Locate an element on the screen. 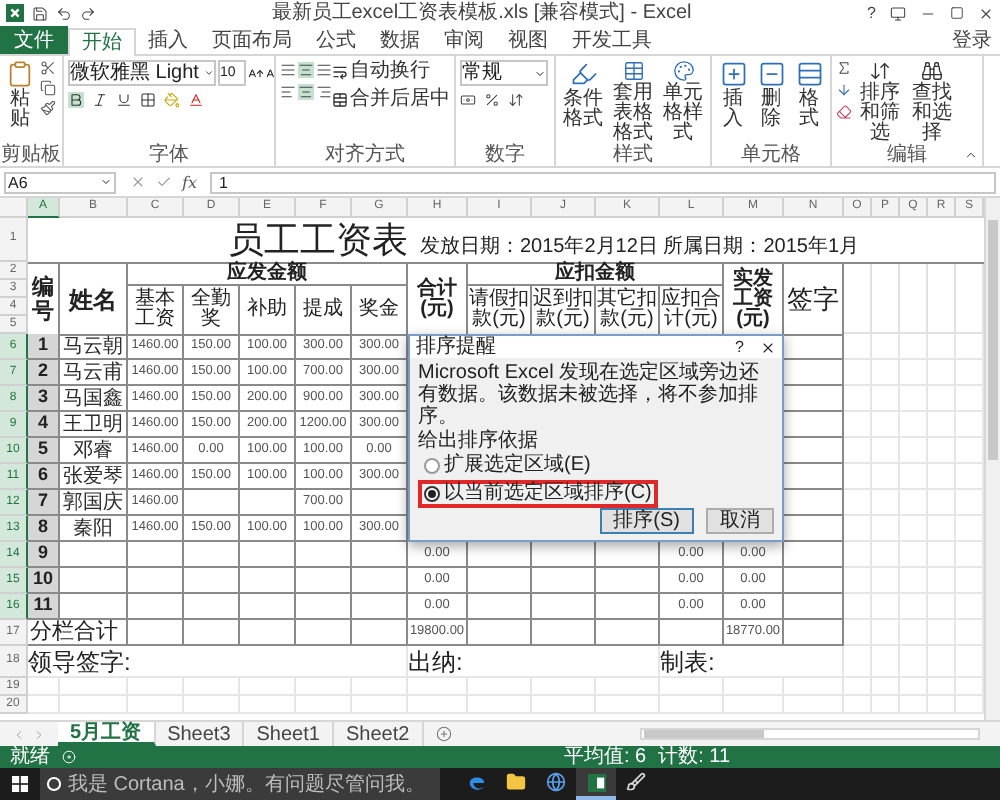 This screenshot has height=800, width=1000. wrap-text-button: 自动换行 is located at coordinates (391, 71).